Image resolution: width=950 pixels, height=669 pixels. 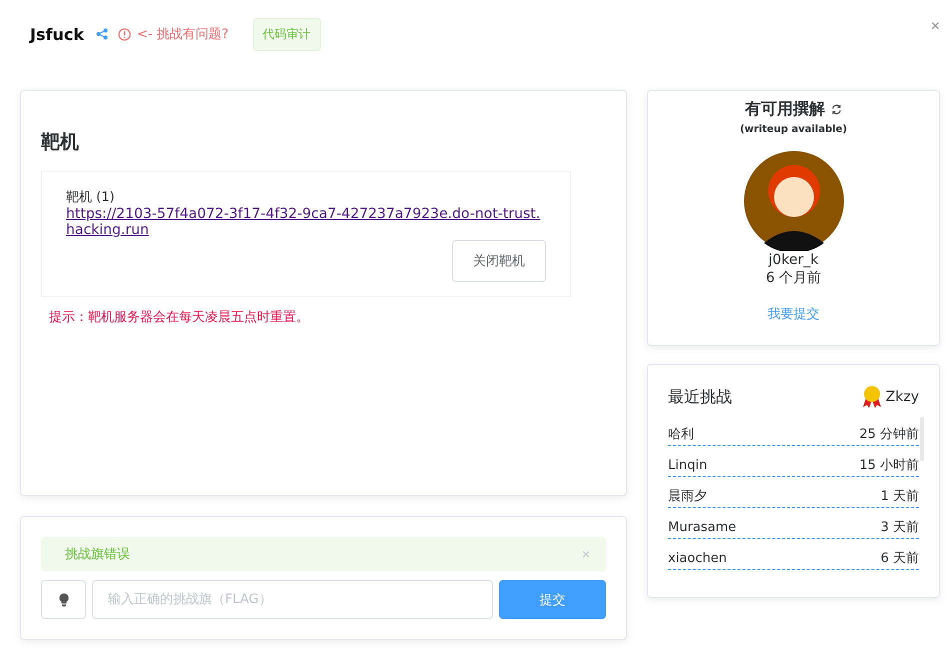 I want to click on lightbulb-icon, so click(x=63, y=599).